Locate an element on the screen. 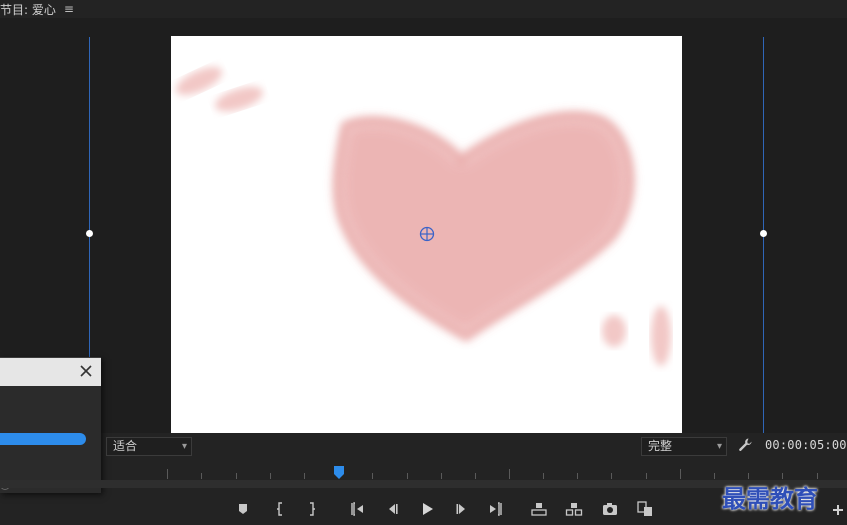 The image size is (847, 525). time-ruler is located at coordinates (423, 475).